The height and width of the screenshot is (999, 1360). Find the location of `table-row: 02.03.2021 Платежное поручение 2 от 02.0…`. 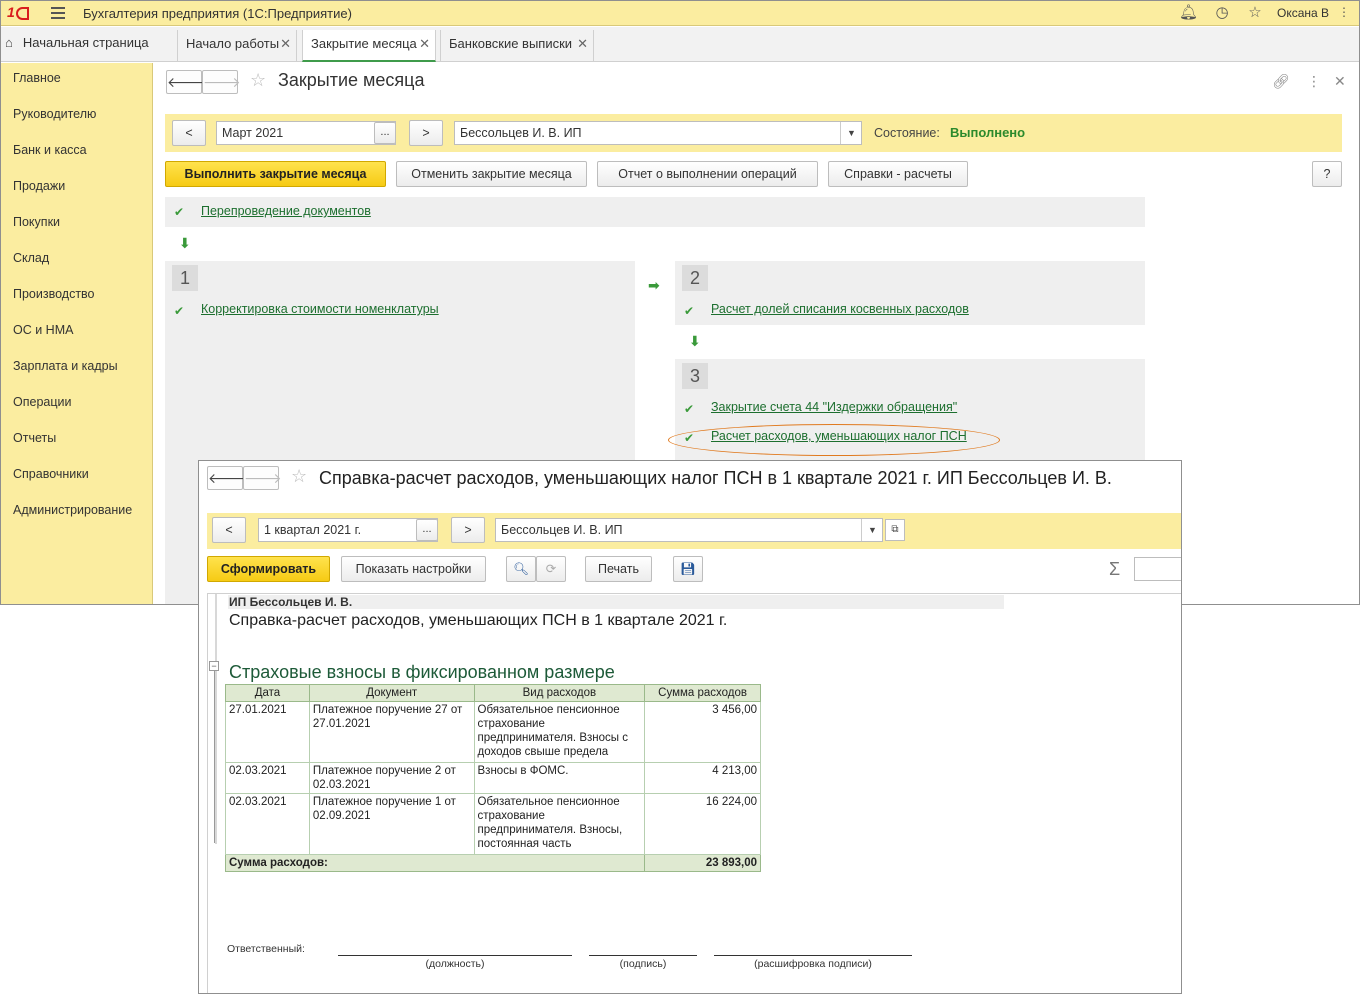

table-row: 02.03.2021 Платежное поручение 2 от 02.0… is located at coordinates (493, 778).